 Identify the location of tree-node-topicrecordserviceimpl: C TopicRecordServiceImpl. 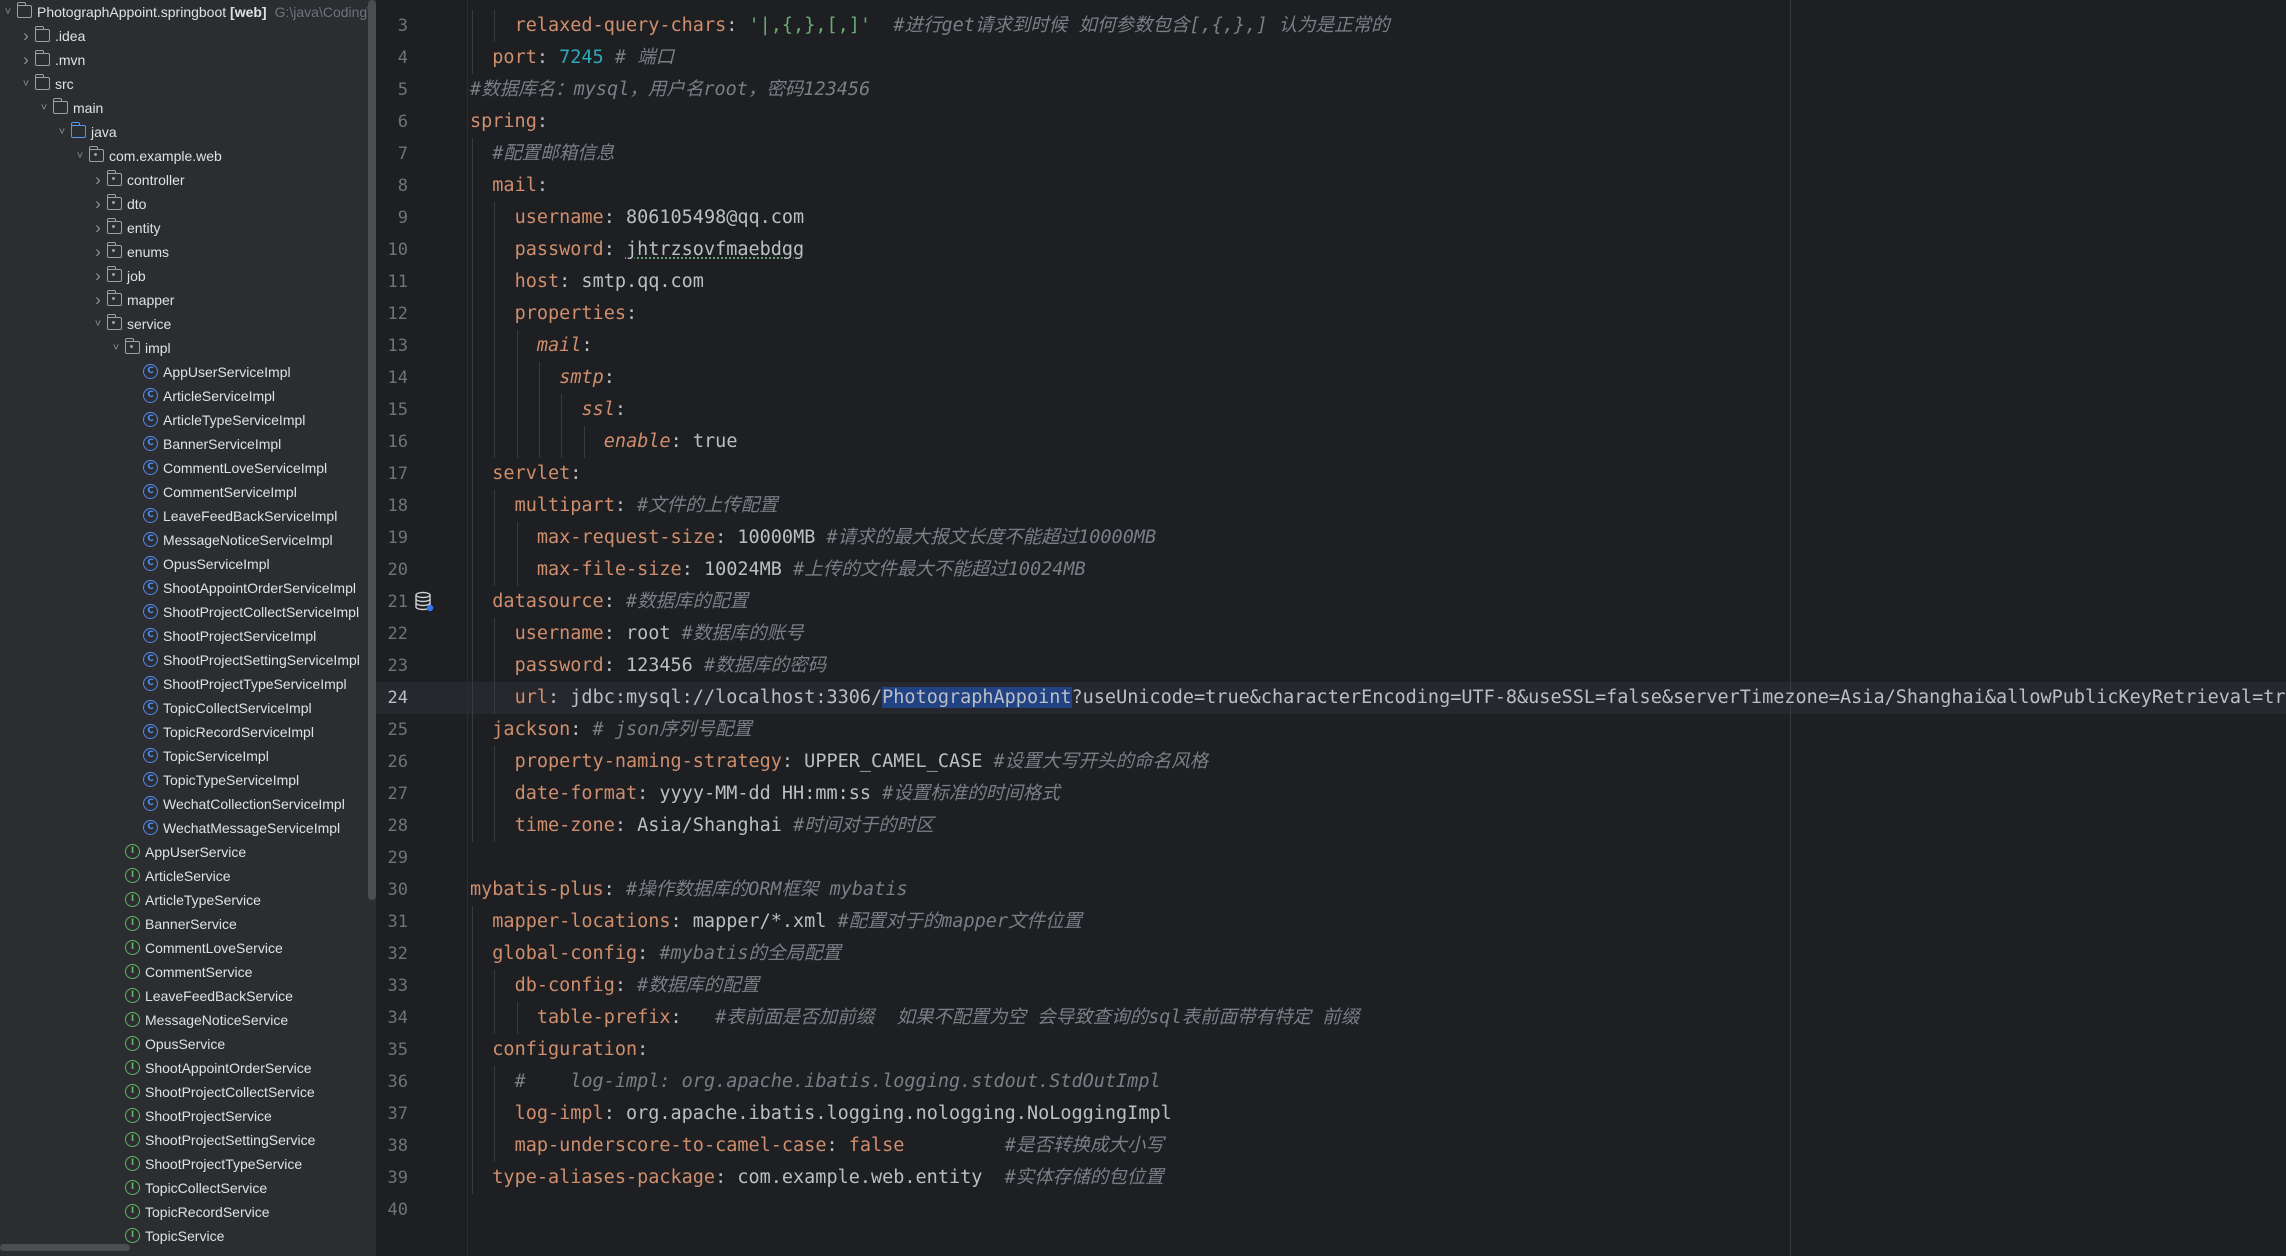
(185, 732).